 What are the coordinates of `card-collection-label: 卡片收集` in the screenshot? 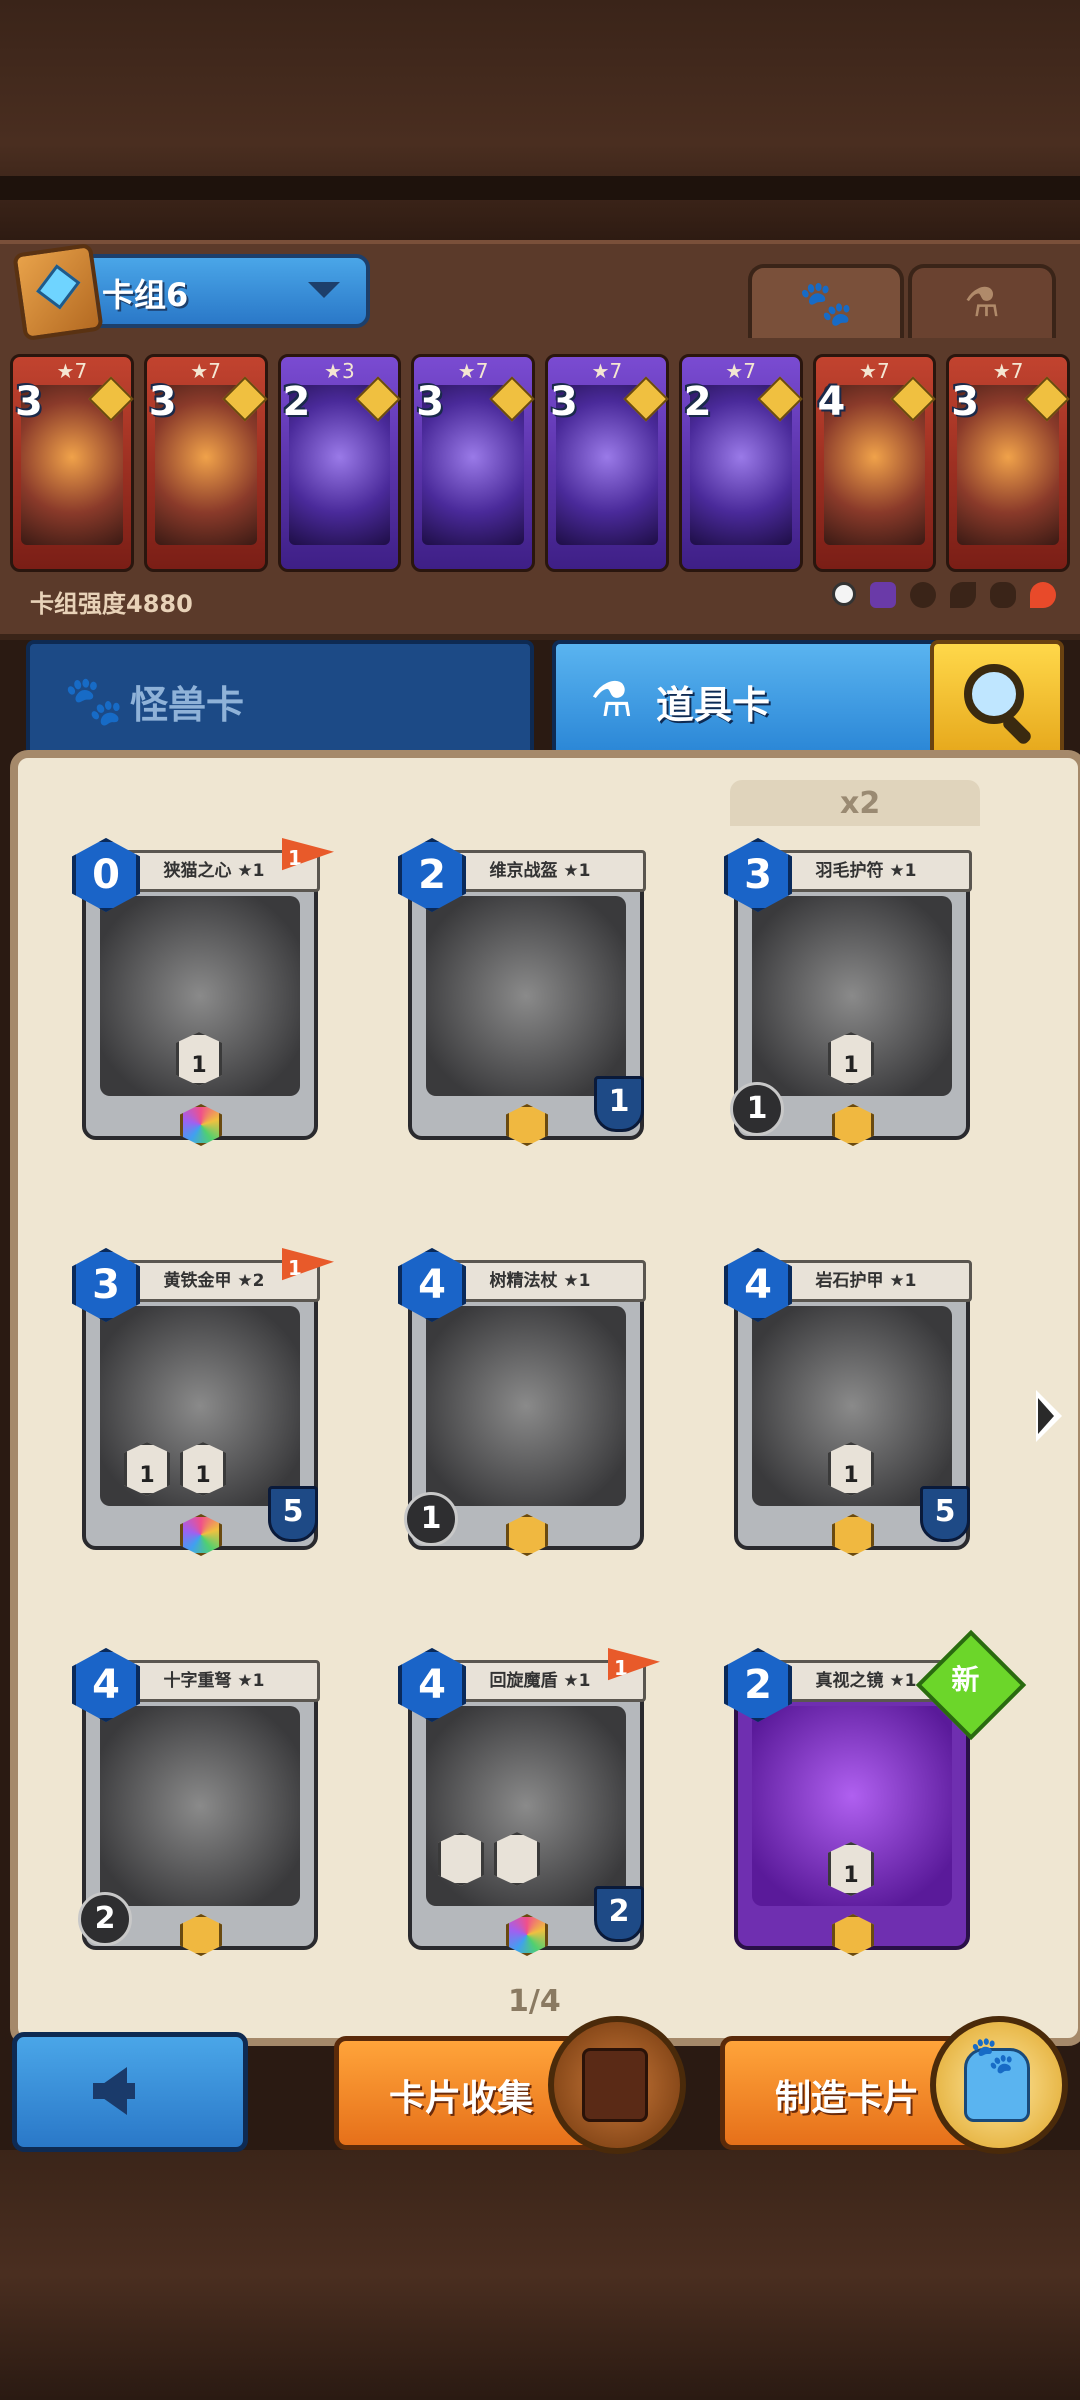 It's located at (461, 2098).